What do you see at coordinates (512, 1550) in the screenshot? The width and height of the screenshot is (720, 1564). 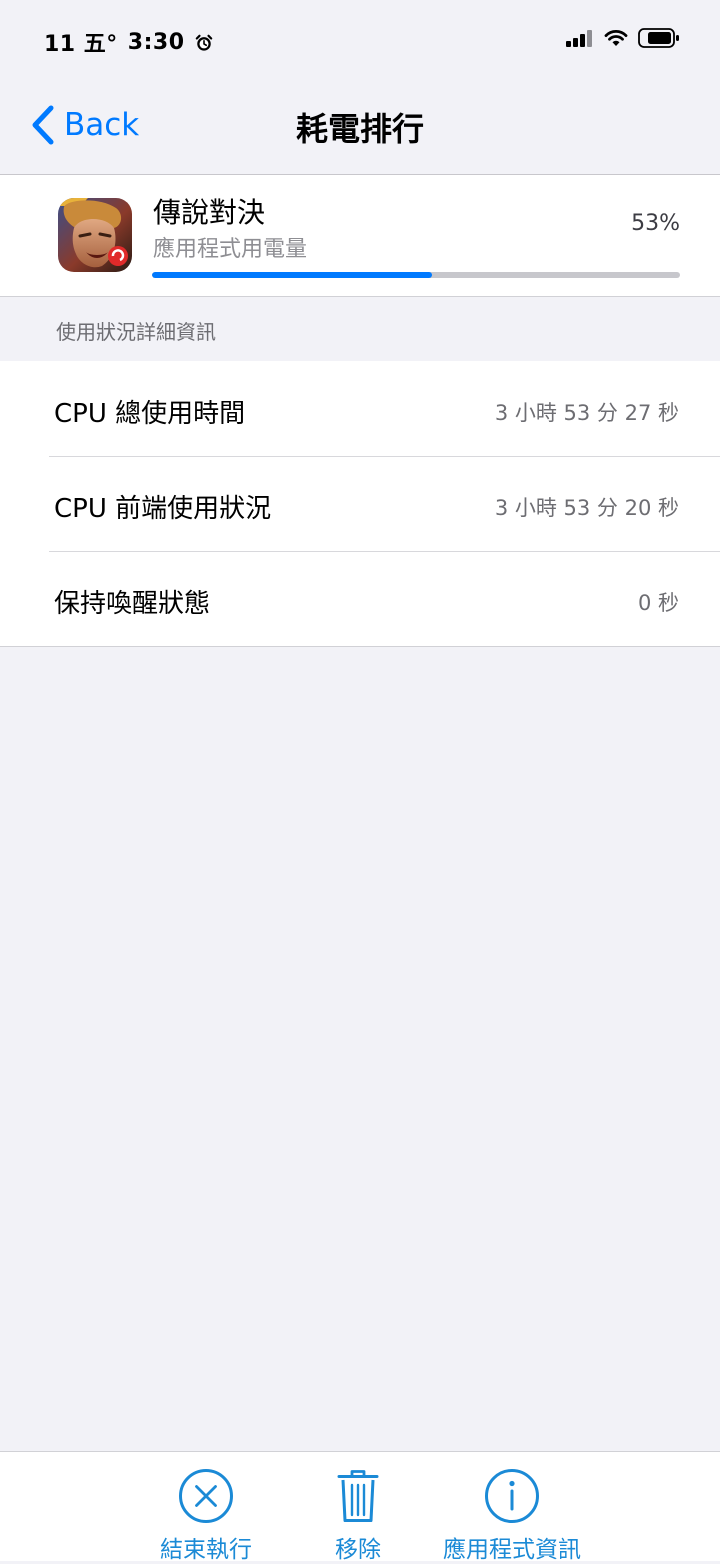 I see `app-info-label: 應用程式資訊` at bounding box center [512, 1550].